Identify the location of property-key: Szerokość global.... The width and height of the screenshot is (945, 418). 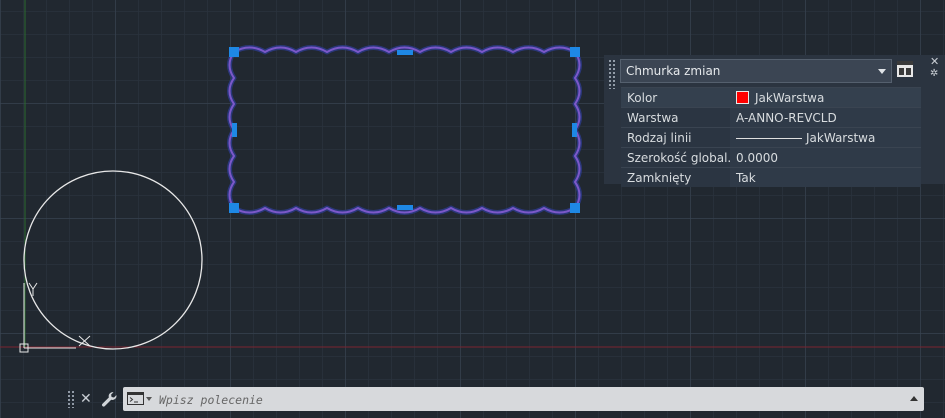
(675, 157).